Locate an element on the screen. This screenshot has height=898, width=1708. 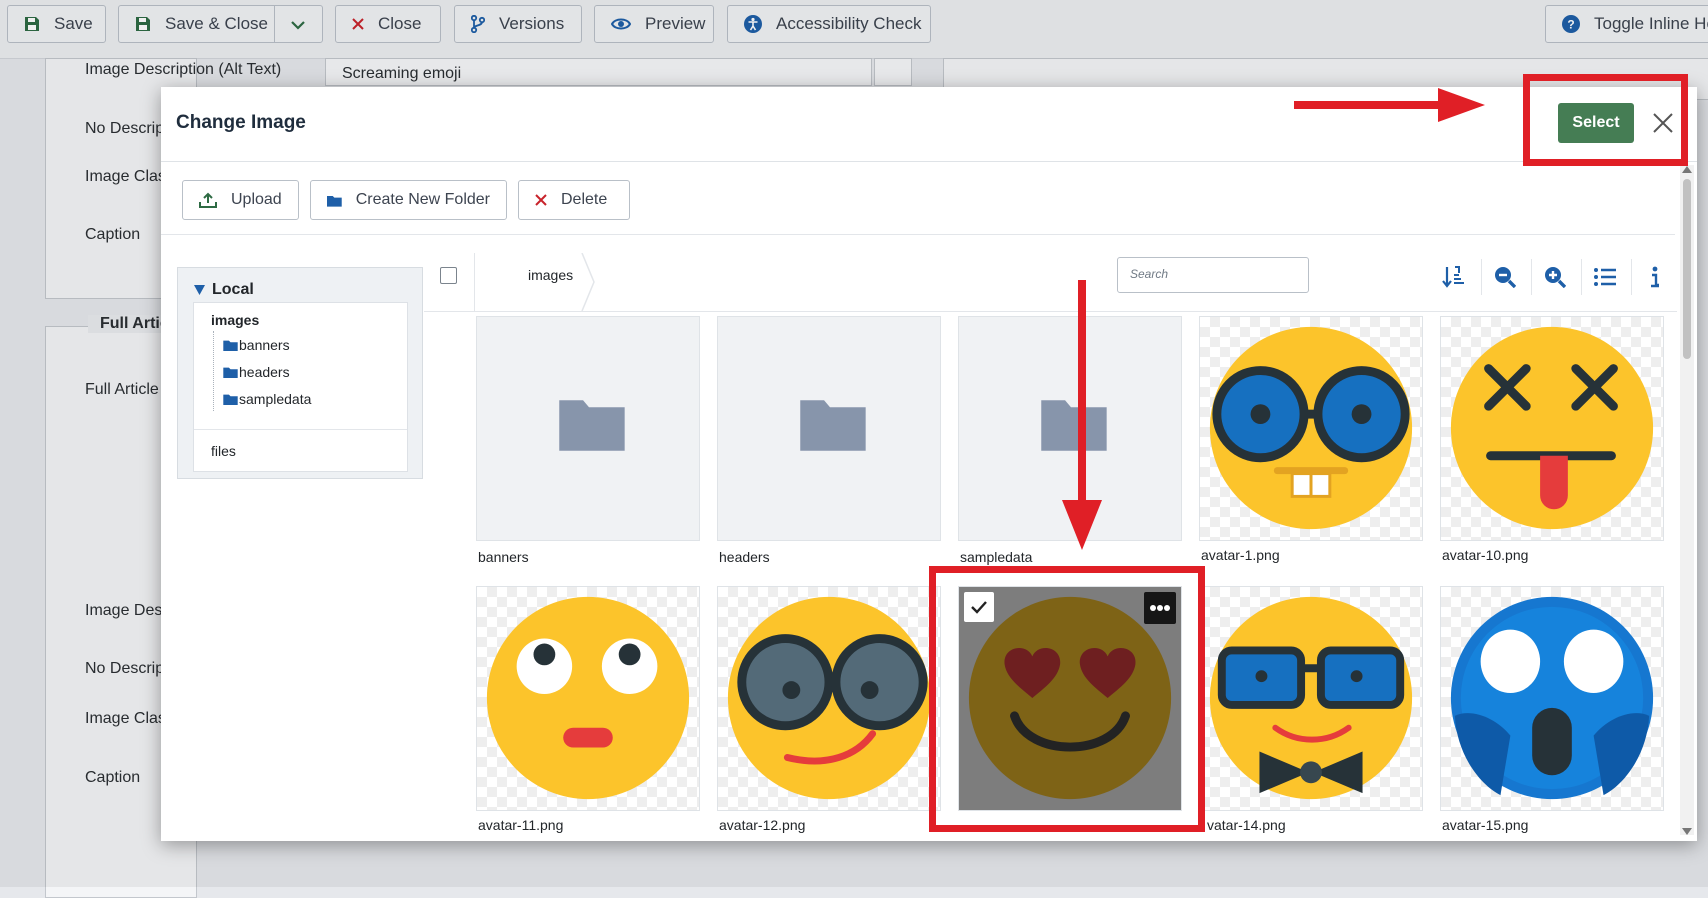
tree-item-files: files is located at coordinates (223, 451).